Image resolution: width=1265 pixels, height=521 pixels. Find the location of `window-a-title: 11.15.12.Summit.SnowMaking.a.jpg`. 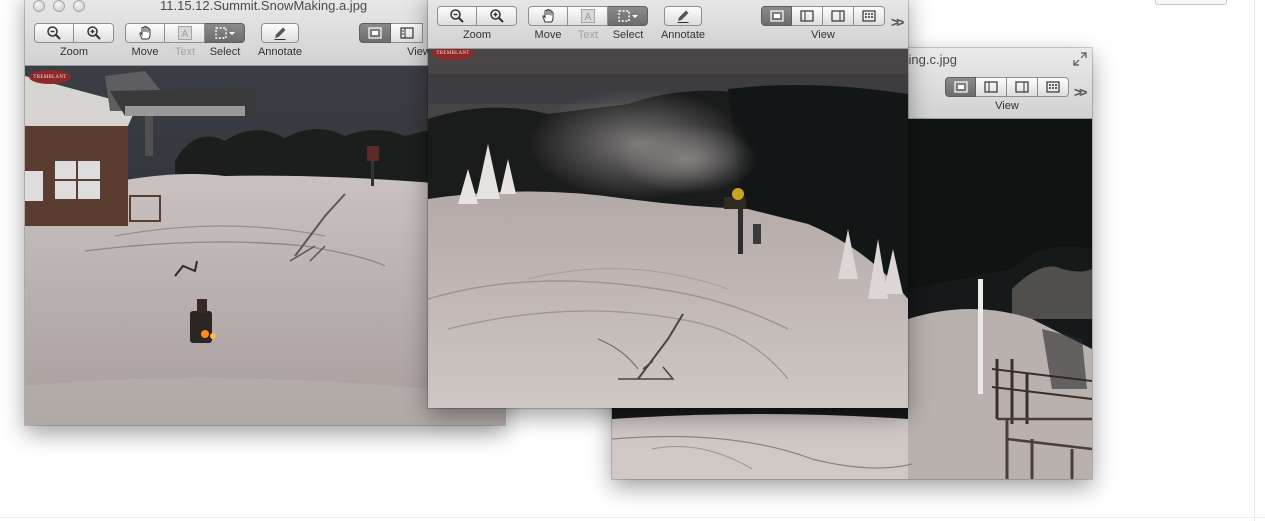

window-a-title: 11.15.12.Summit.SnowMaking.a.jpg is located at coordinates (264, 6).